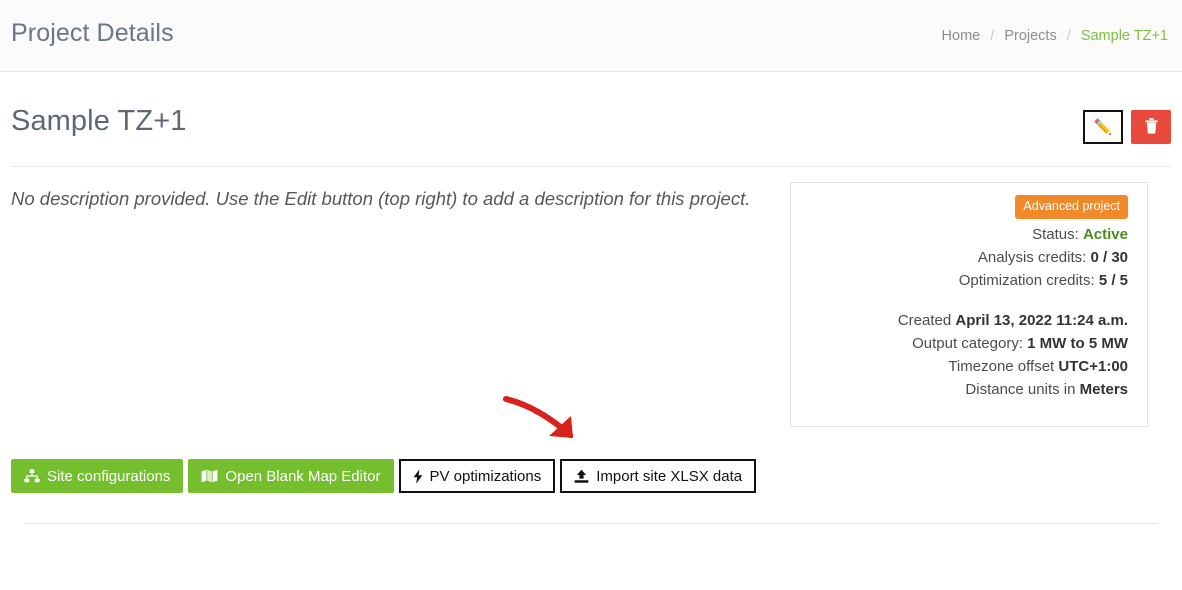  What do you see at coordinates (966, 300) in the screenshot?
I see `info-panel-spacer` at bounding box center [966, 300].